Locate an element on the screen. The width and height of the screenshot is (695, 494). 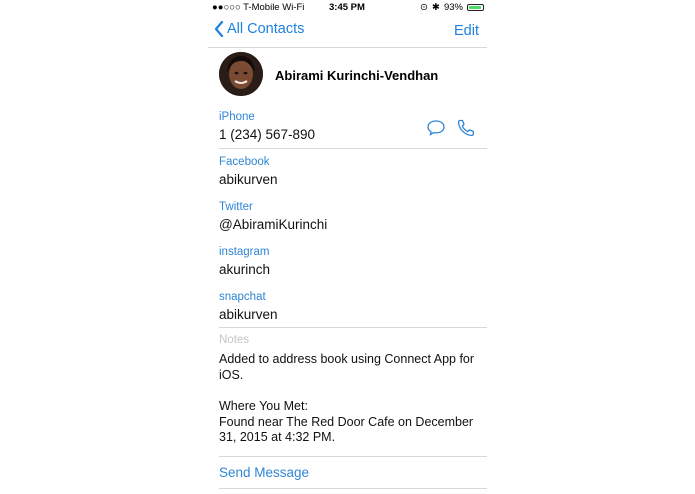
status-bar: ●●○○○ T-Mobile Wi-Fi 3:45 PM ⊙ ✱ 93% is located at coordinates (347, 7).